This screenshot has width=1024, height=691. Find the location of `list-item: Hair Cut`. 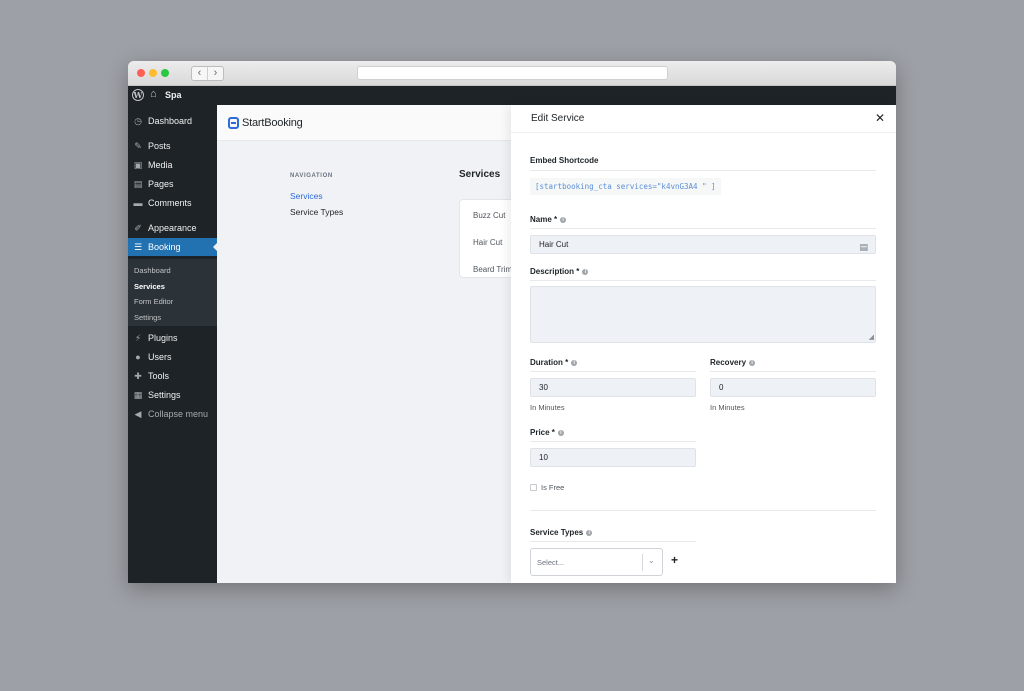

list-item: Hair Cut is located at coordinates (487, 242).